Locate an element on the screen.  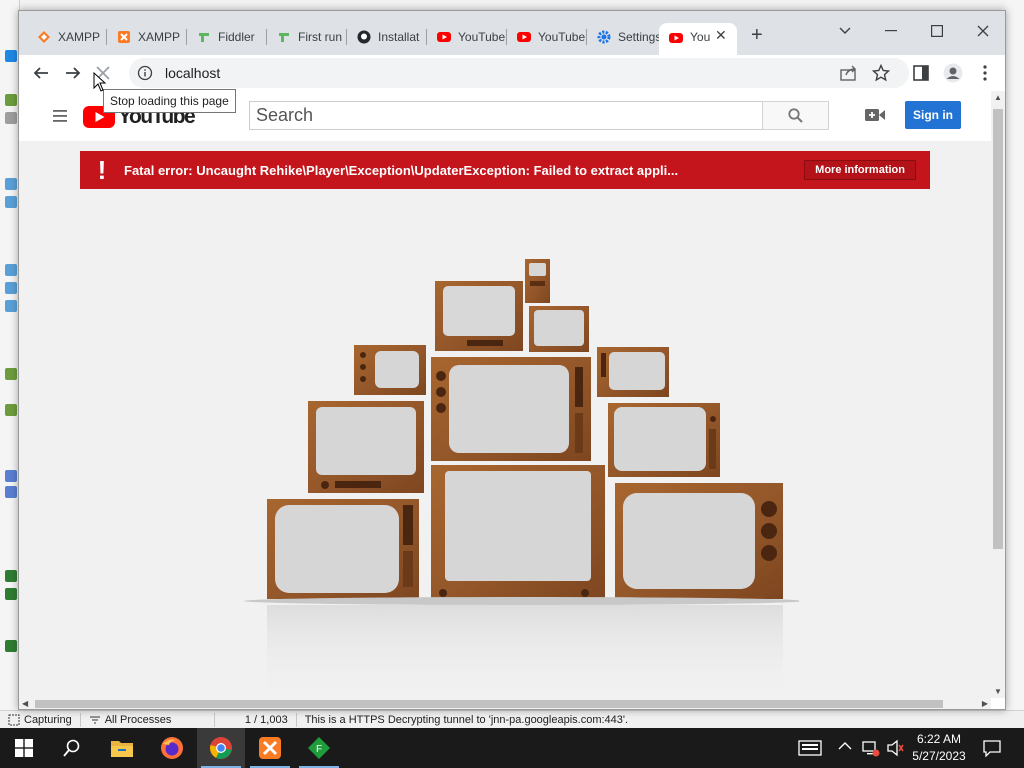
new-tab-button: + is located at coordinates (757, 35).